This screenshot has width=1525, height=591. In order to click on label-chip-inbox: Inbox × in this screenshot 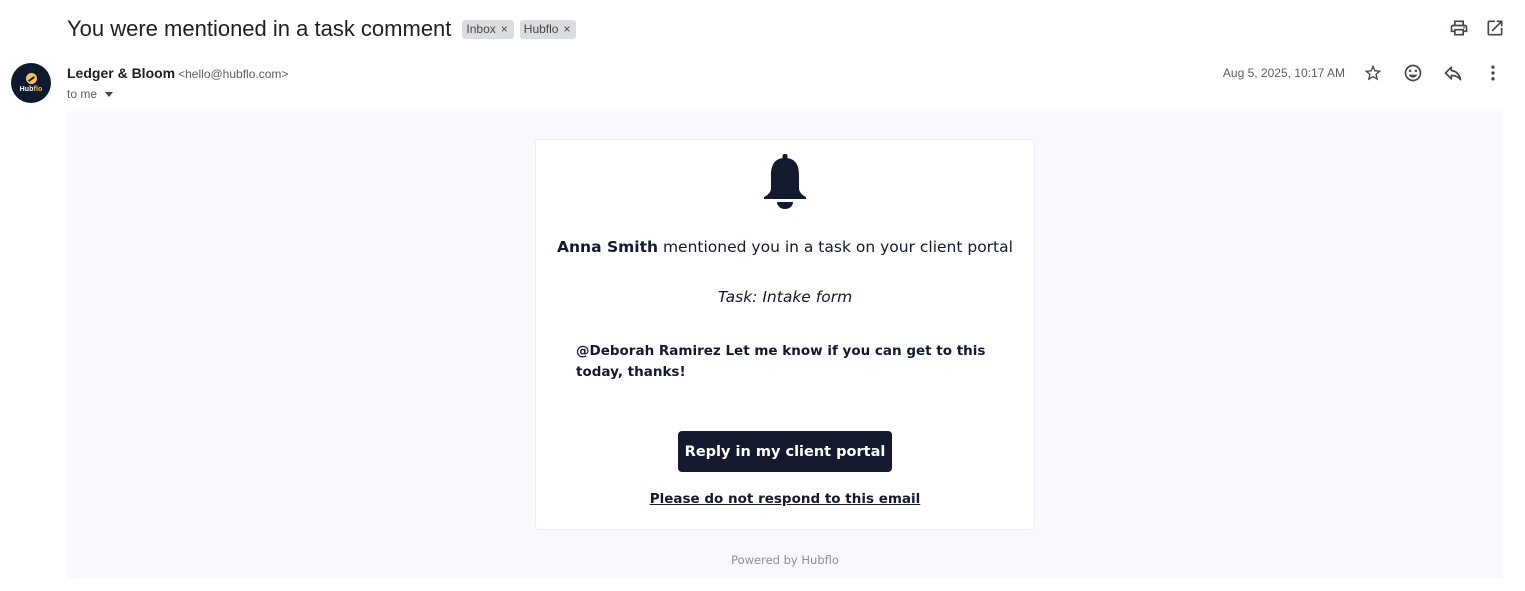, I will do `click(488, 29)`.